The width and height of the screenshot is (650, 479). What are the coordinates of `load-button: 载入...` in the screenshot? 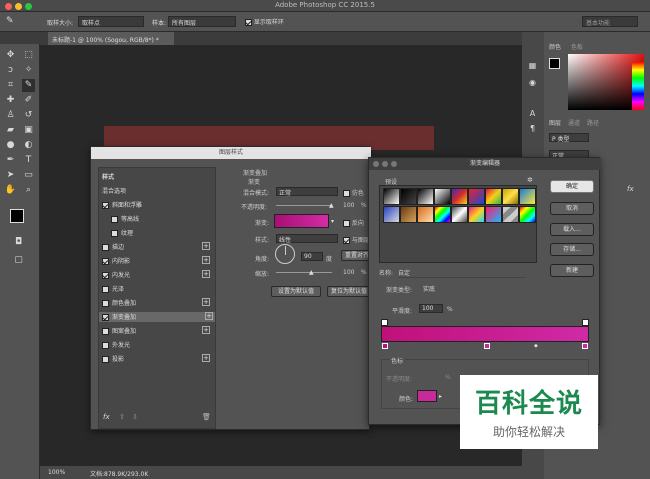 It's located at (572, 229).